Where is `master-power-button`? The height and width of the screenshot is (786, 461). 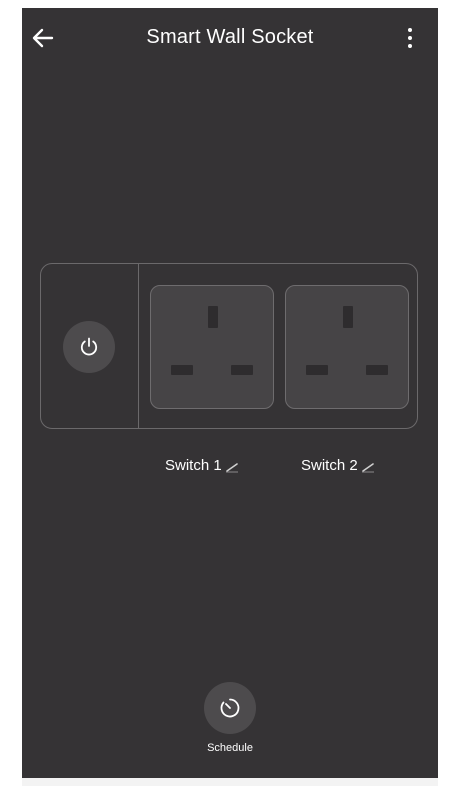 master-power-button is located at coordinates (89, 347).